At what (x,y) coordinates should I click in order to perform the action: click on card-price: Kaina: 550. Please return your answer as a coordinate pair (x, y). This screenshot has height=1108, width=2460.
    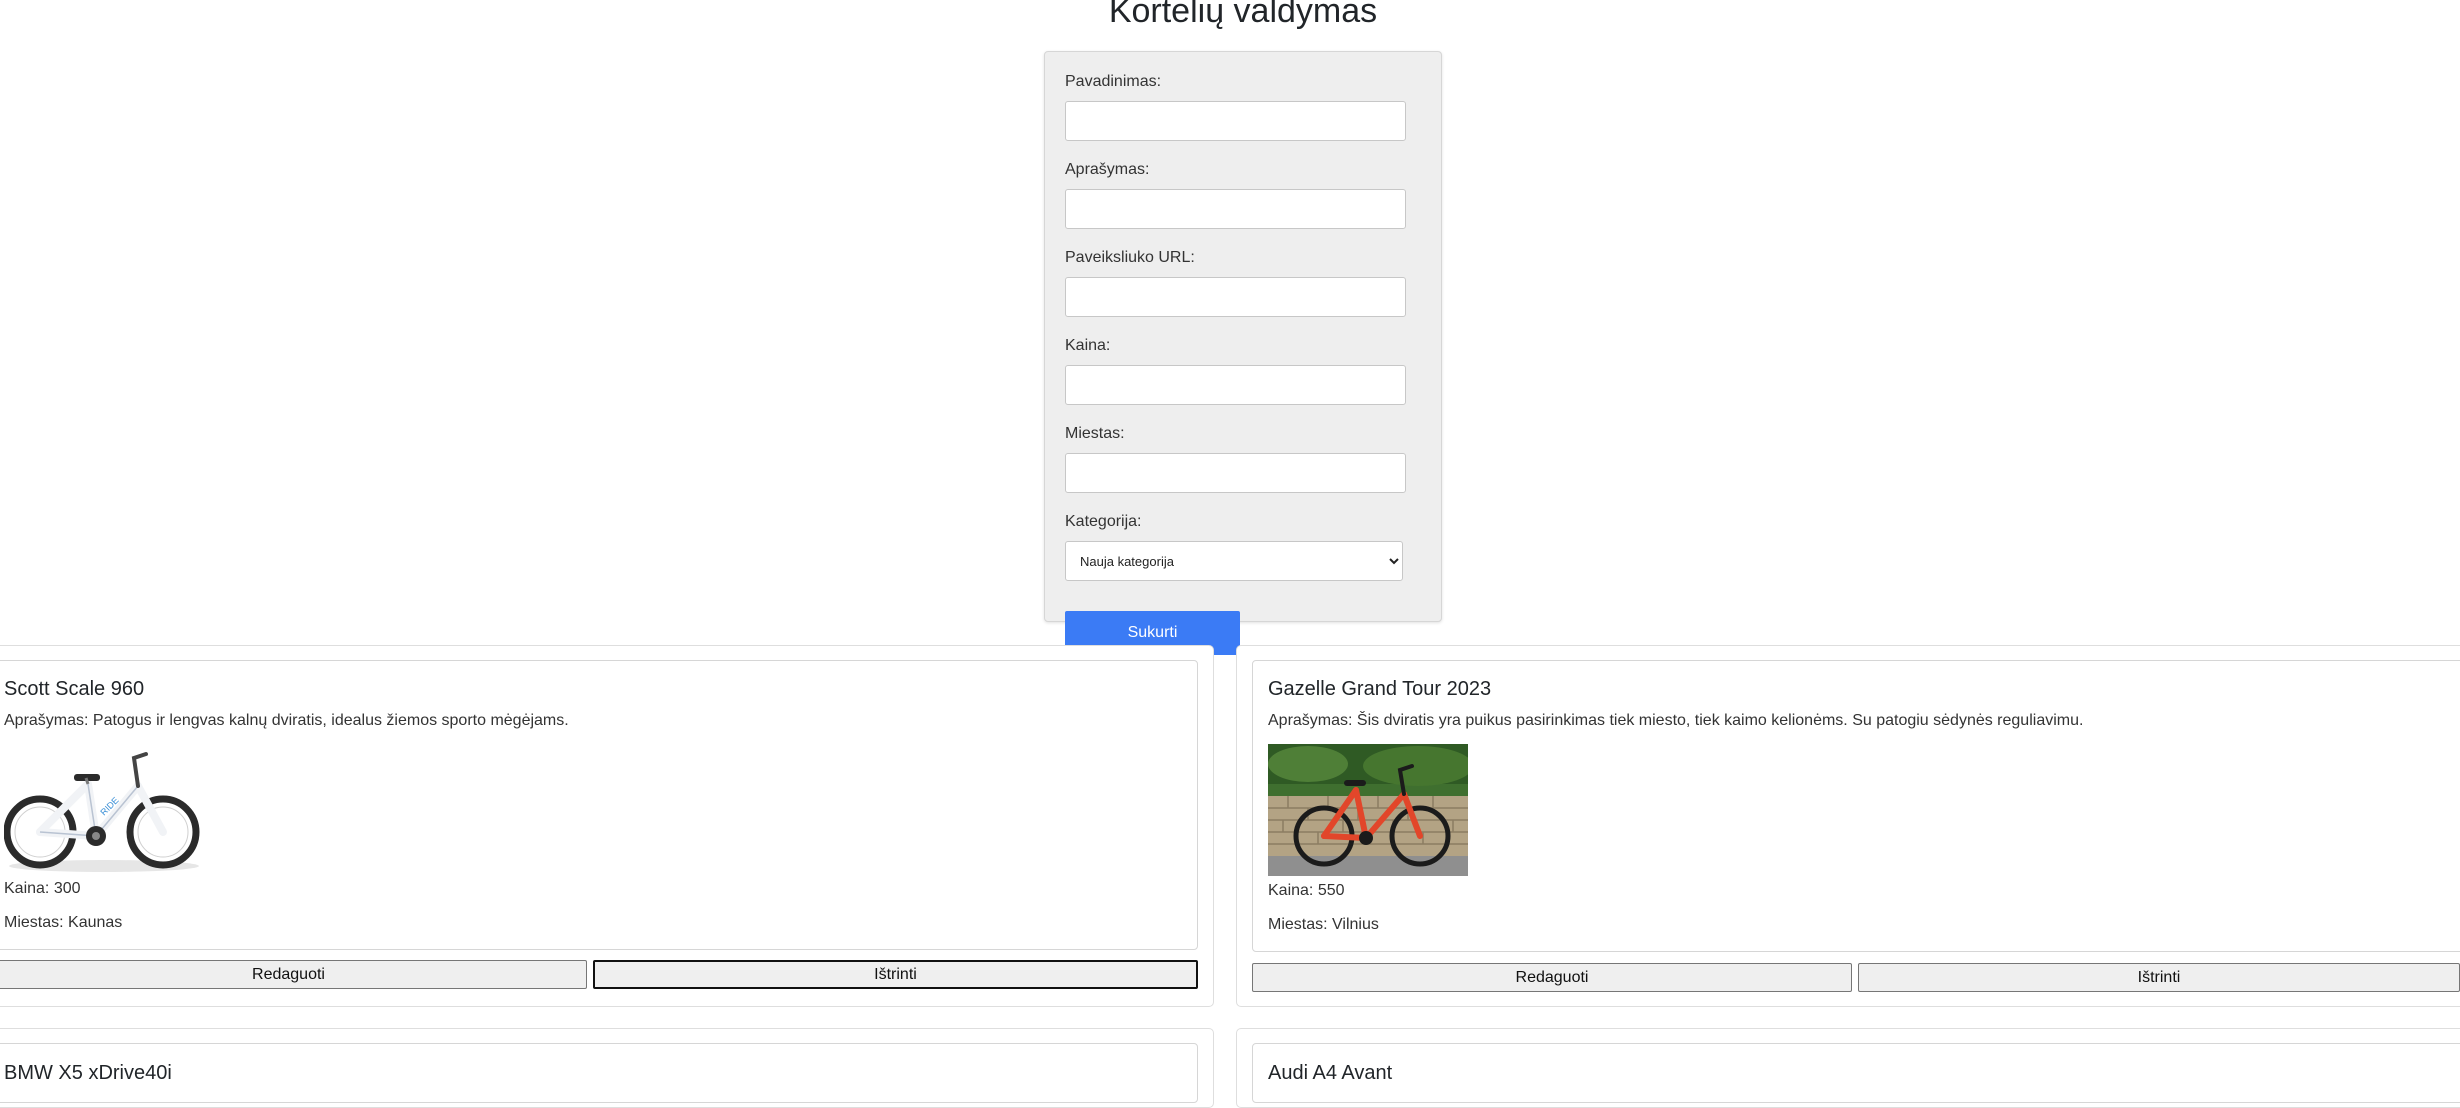
    Looking at the image, I should click on (1306, 890).